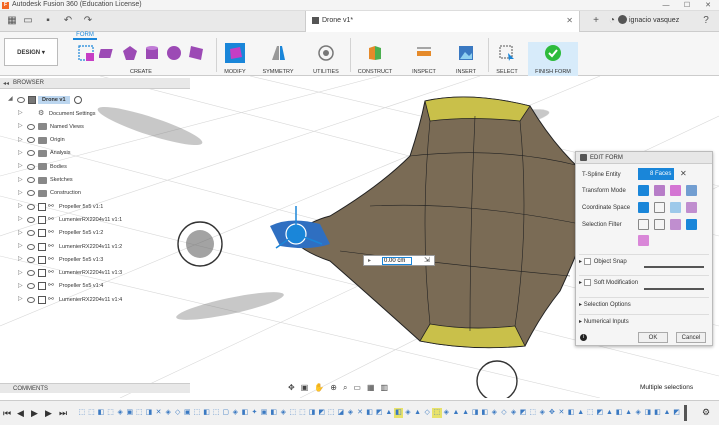  I want to click on display-settings-icon: ▭, so click(357, 387).